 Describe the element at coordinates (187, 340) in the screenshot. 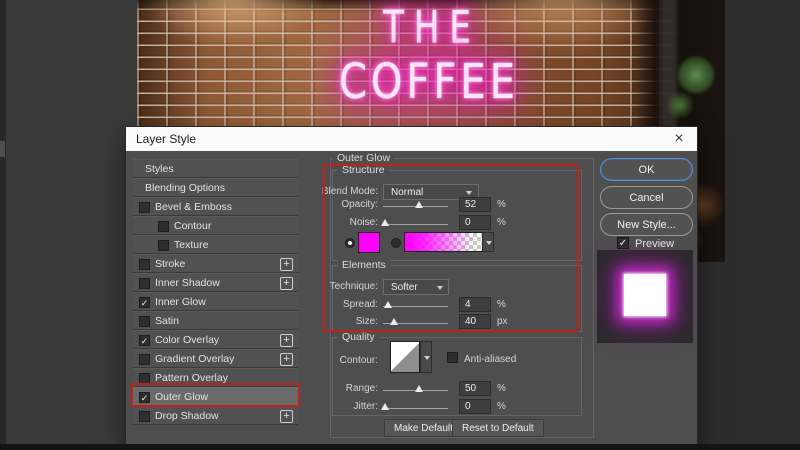

I see `sidebar-item-label: Color Overlay` at that location.